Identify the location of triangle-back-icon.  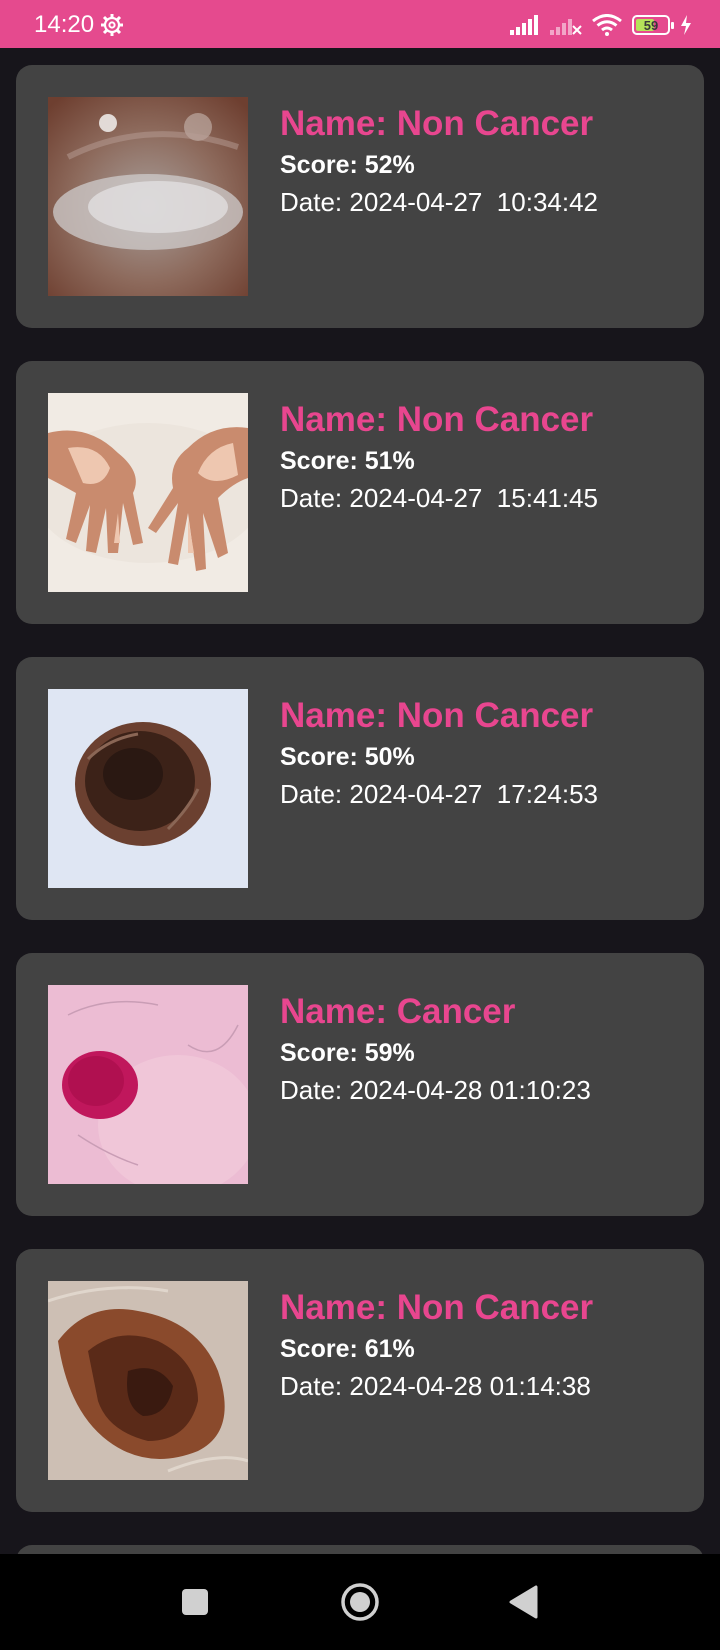
(523, 1602).